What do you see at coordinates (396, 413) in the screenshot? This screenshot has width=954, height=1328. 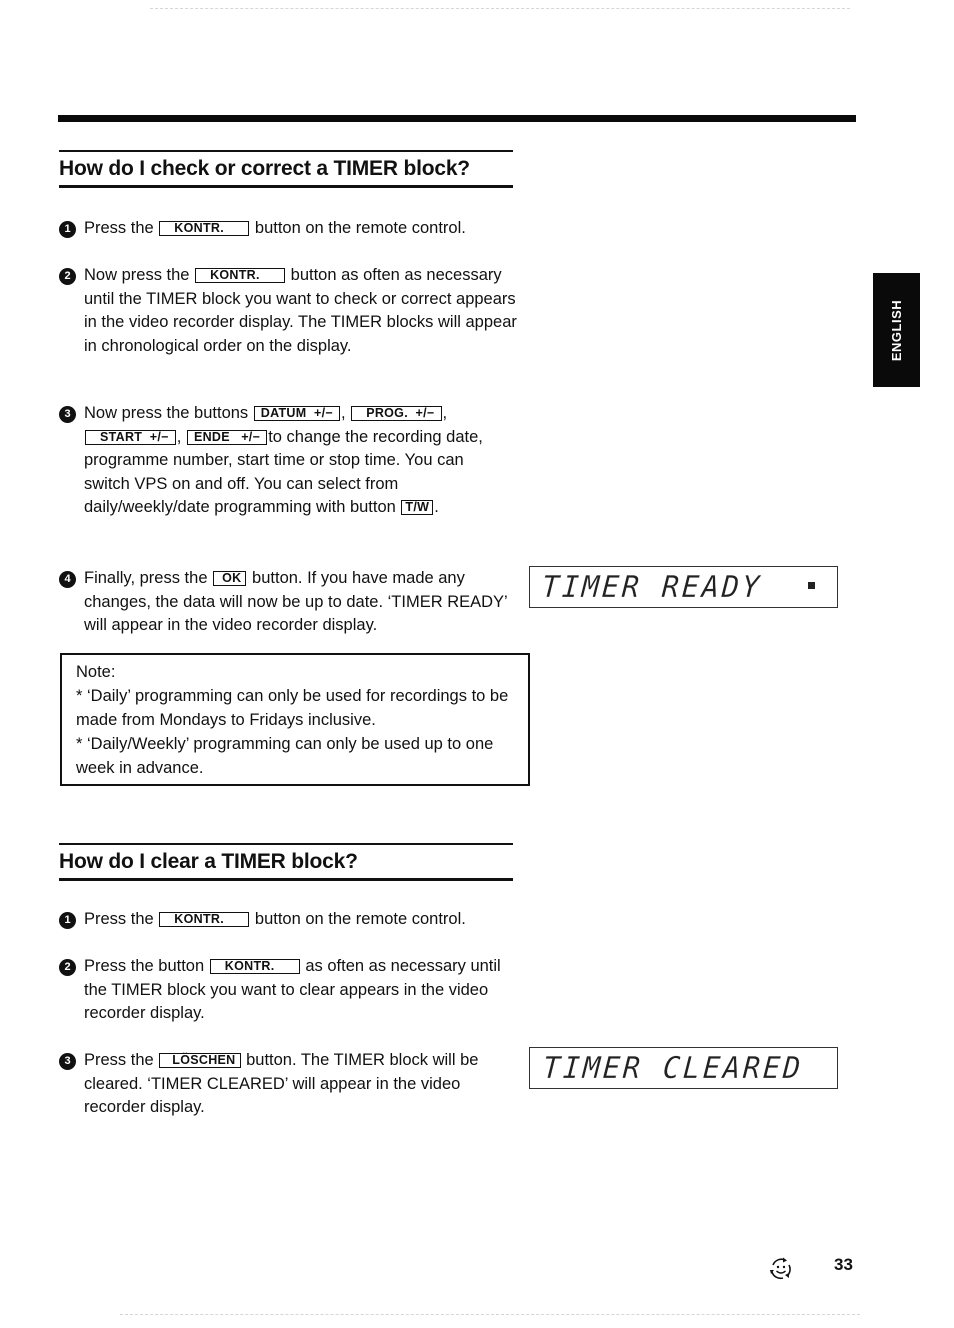 I see `prog-key: PROG. +/−` at bounding box center [396, 413].